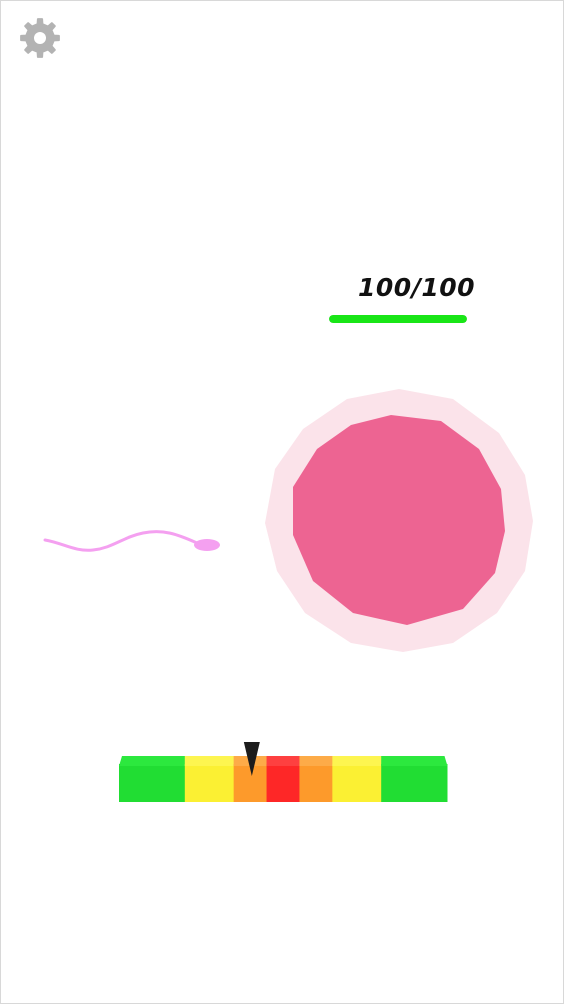 This screenshot has height=1004, width=564. What do you see at coordinates (316, 761) in the screenshot?
I see `meter-zone-top-orange` at bounding box center [316, 761].